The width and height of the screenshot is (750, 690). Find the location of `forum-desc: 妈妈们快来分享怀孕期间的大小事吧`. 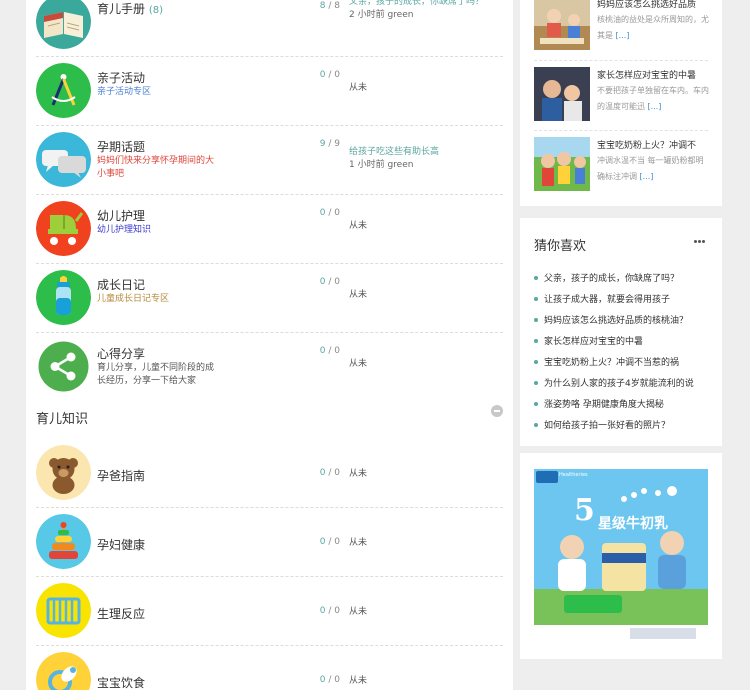

forum-desc: 妈妈们快来分享怀孕期间的大小事吧 is located at coordinates (156, 167).